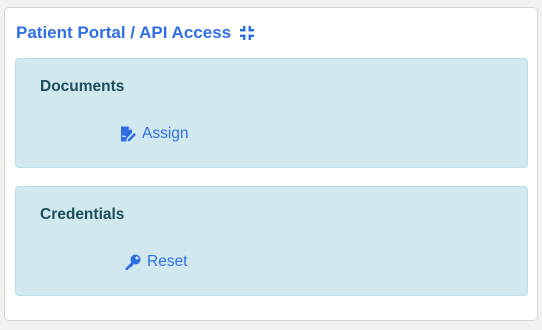 This screenshot has height=330, width=542. Describe the element at coordinates (128, 134) in the screenshot. I see `file-signature-icon` at that location.